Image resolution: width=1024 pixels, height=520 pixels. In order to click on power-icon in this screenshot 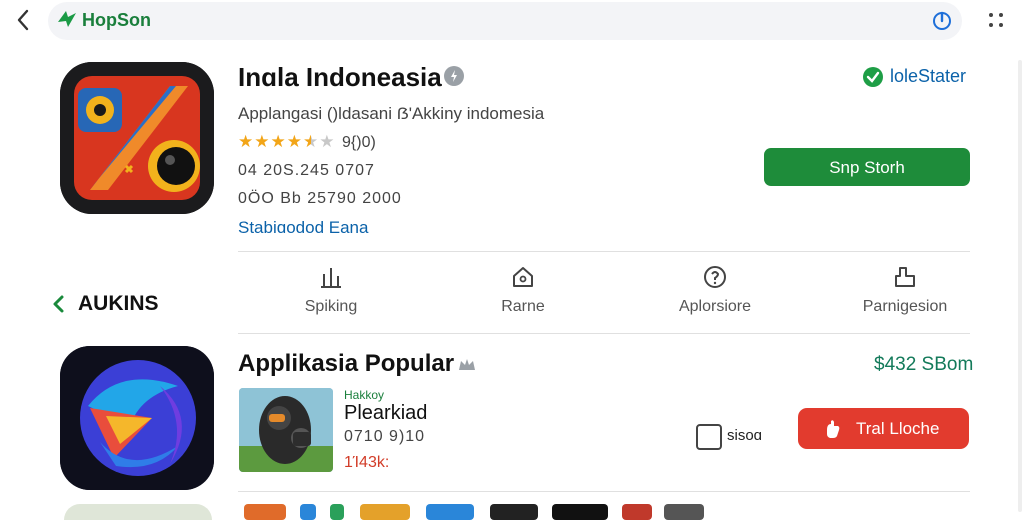, I will do `click(942, 20)`.